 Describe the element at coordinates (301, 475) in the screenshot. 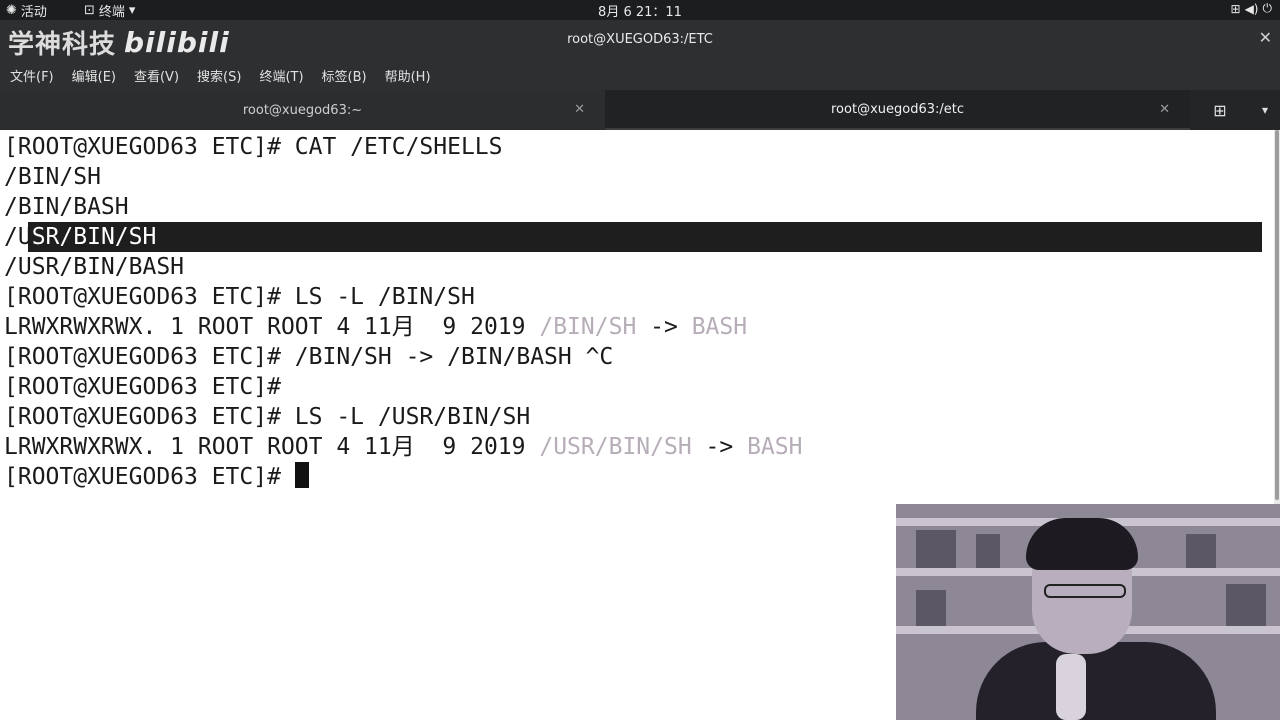

I see `text-cursor` at that location.